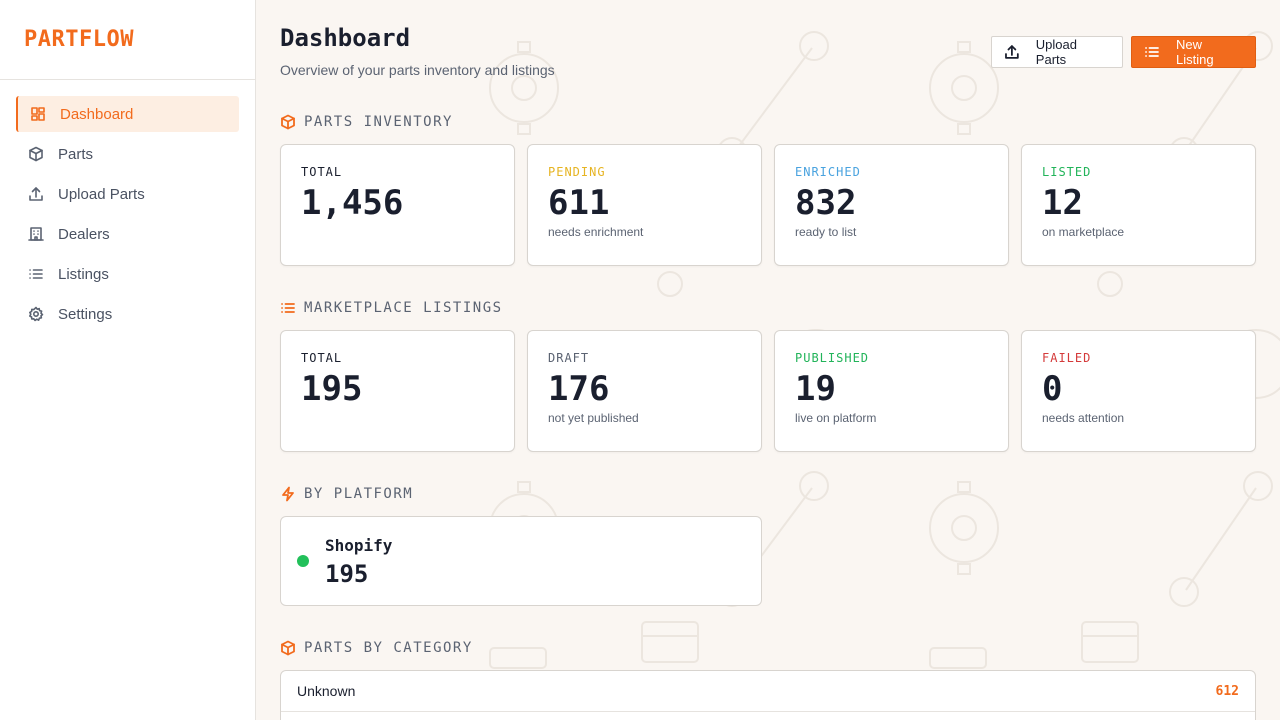 The height and width of the screenshot is (720, 1280). I want to click on card-value: 12, so click(1062, 203).